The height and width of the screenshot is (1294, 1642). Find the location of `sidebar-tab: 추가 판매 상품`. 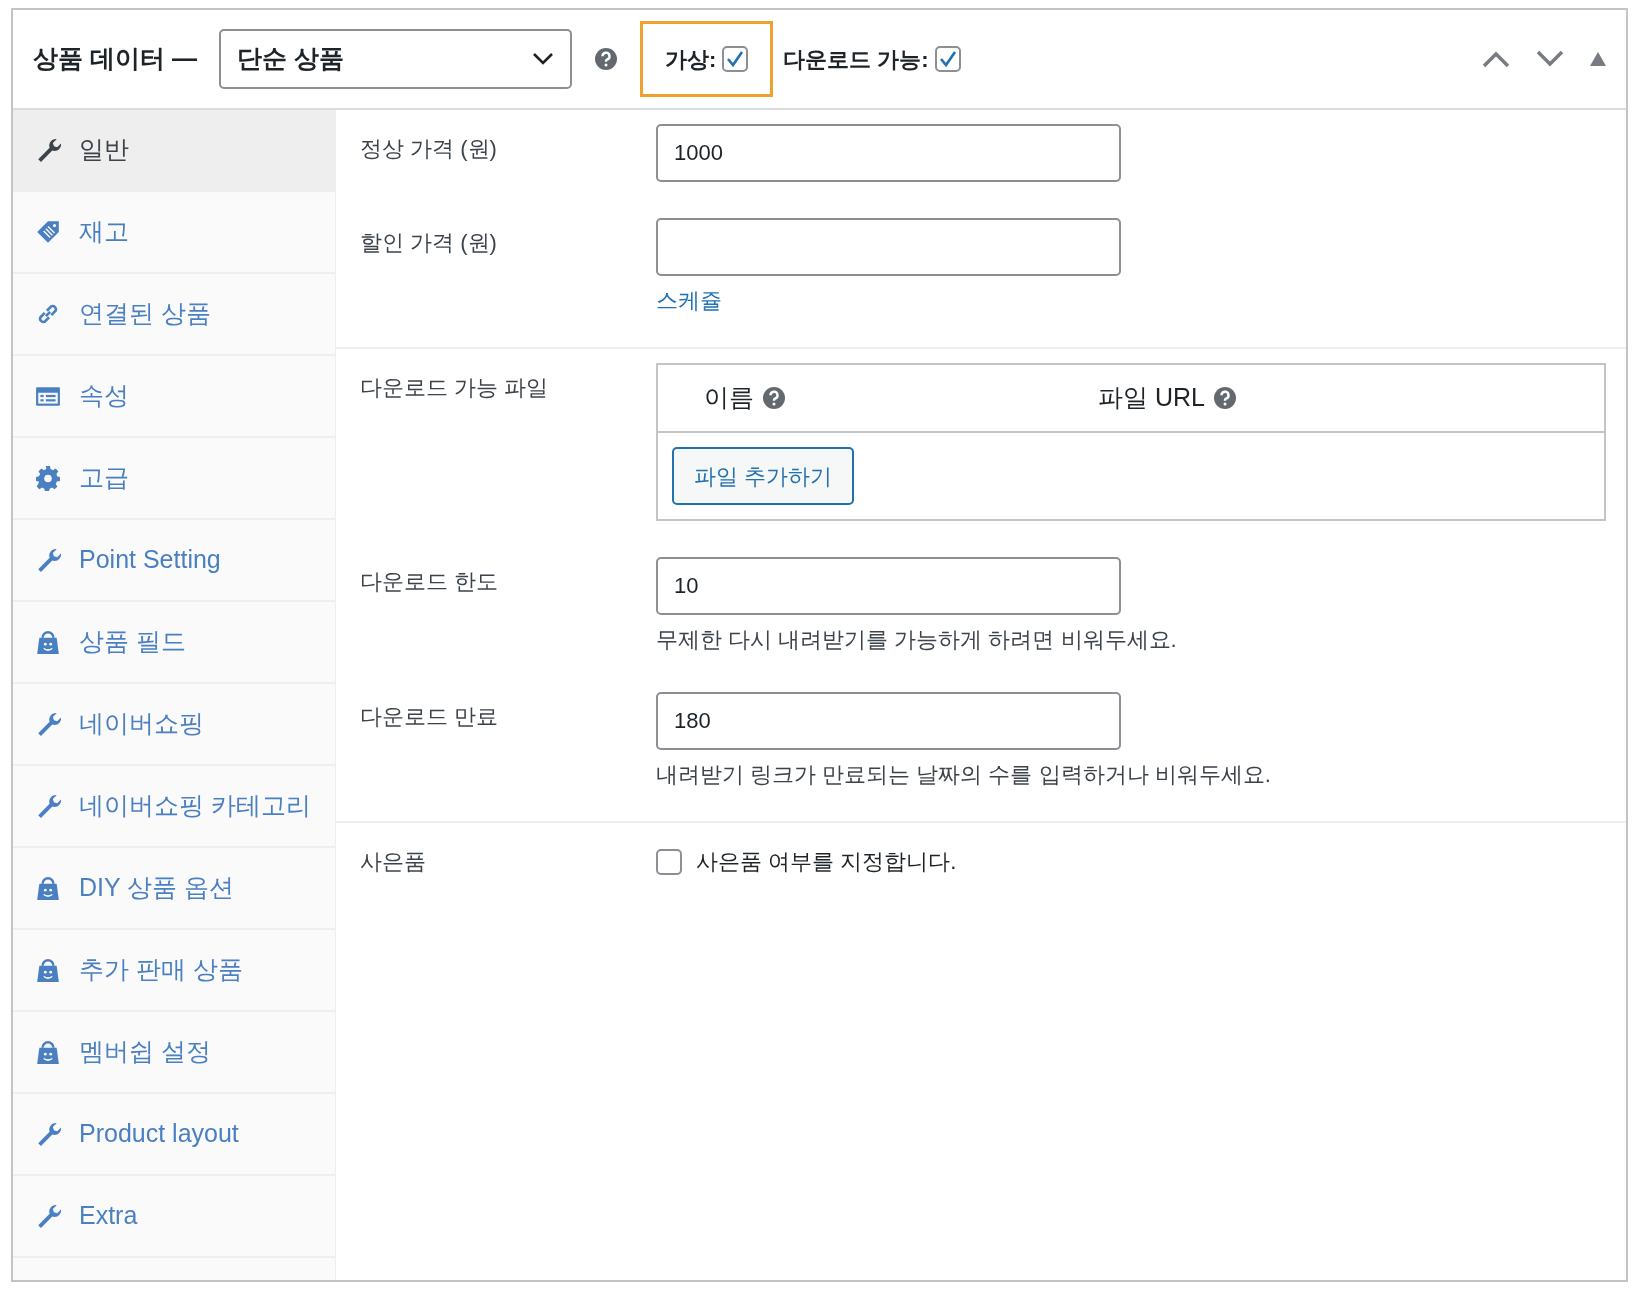

sidebar-tab: 추가 판매 상품 is located at coordinates (174, 971).